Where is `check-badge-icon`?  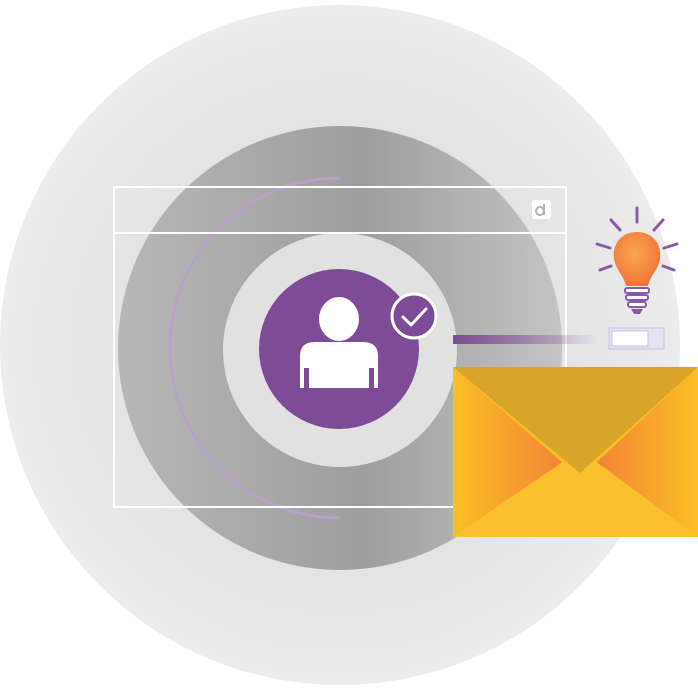 check-badge-icon is located at coordinates (414, 316).